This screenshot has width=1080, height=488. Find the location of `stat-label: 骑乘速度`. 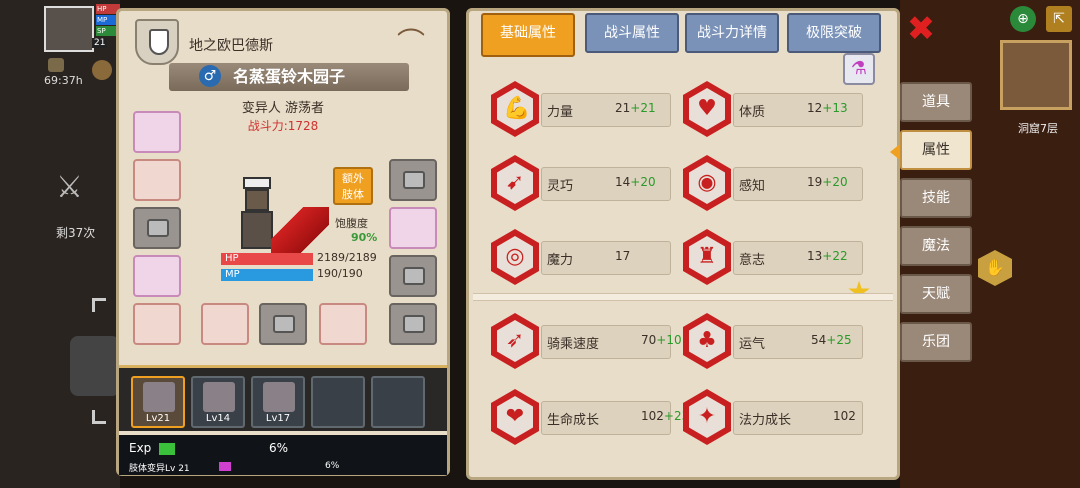

stat-label: 骑乘速度 is located at coordinates (573, 344).